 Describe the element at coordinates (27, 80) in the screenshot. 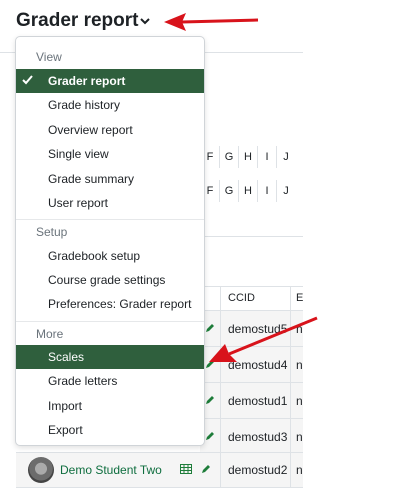

I see `check-icon` at that location.